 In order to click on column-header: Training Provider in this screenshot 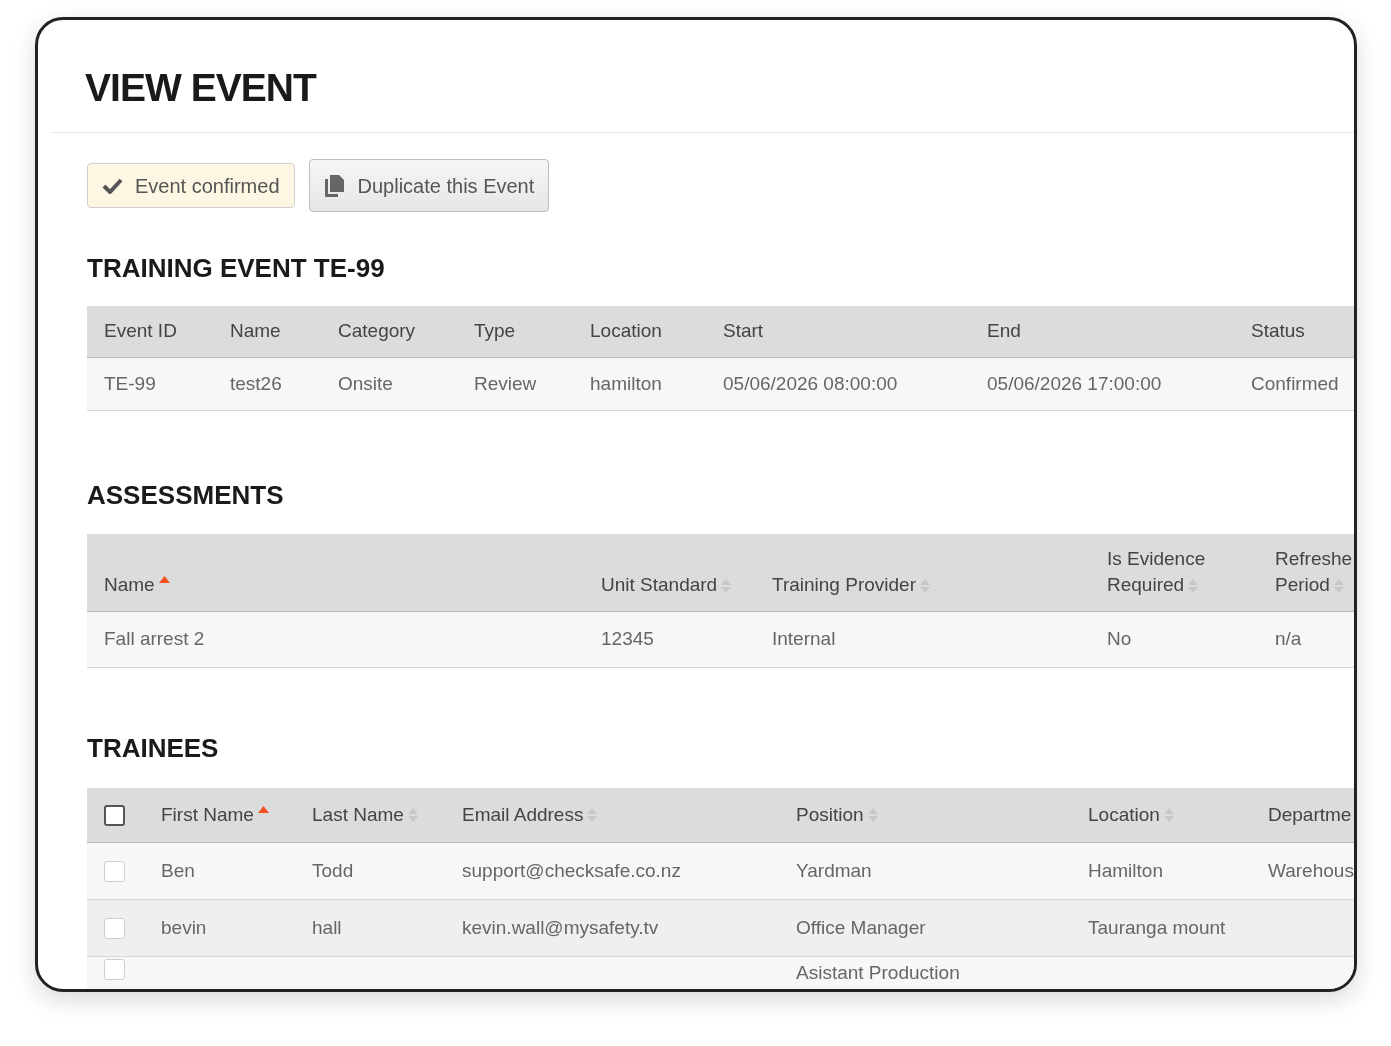, I will do `click(851, 585)`.